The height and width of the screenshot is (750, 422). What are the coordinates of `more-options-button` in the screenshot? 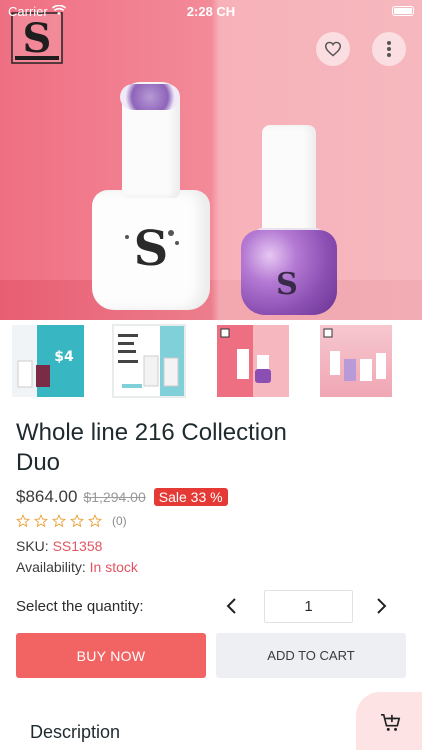 It's located at (389, 49).